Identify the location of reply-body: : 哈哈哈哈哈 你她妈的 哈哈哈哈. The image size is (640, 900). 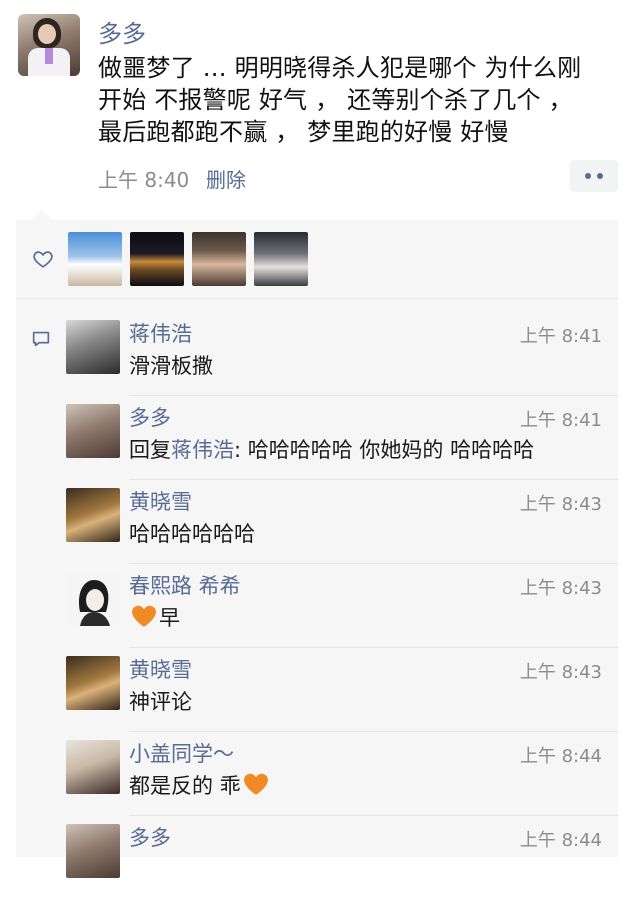
(384, 450).